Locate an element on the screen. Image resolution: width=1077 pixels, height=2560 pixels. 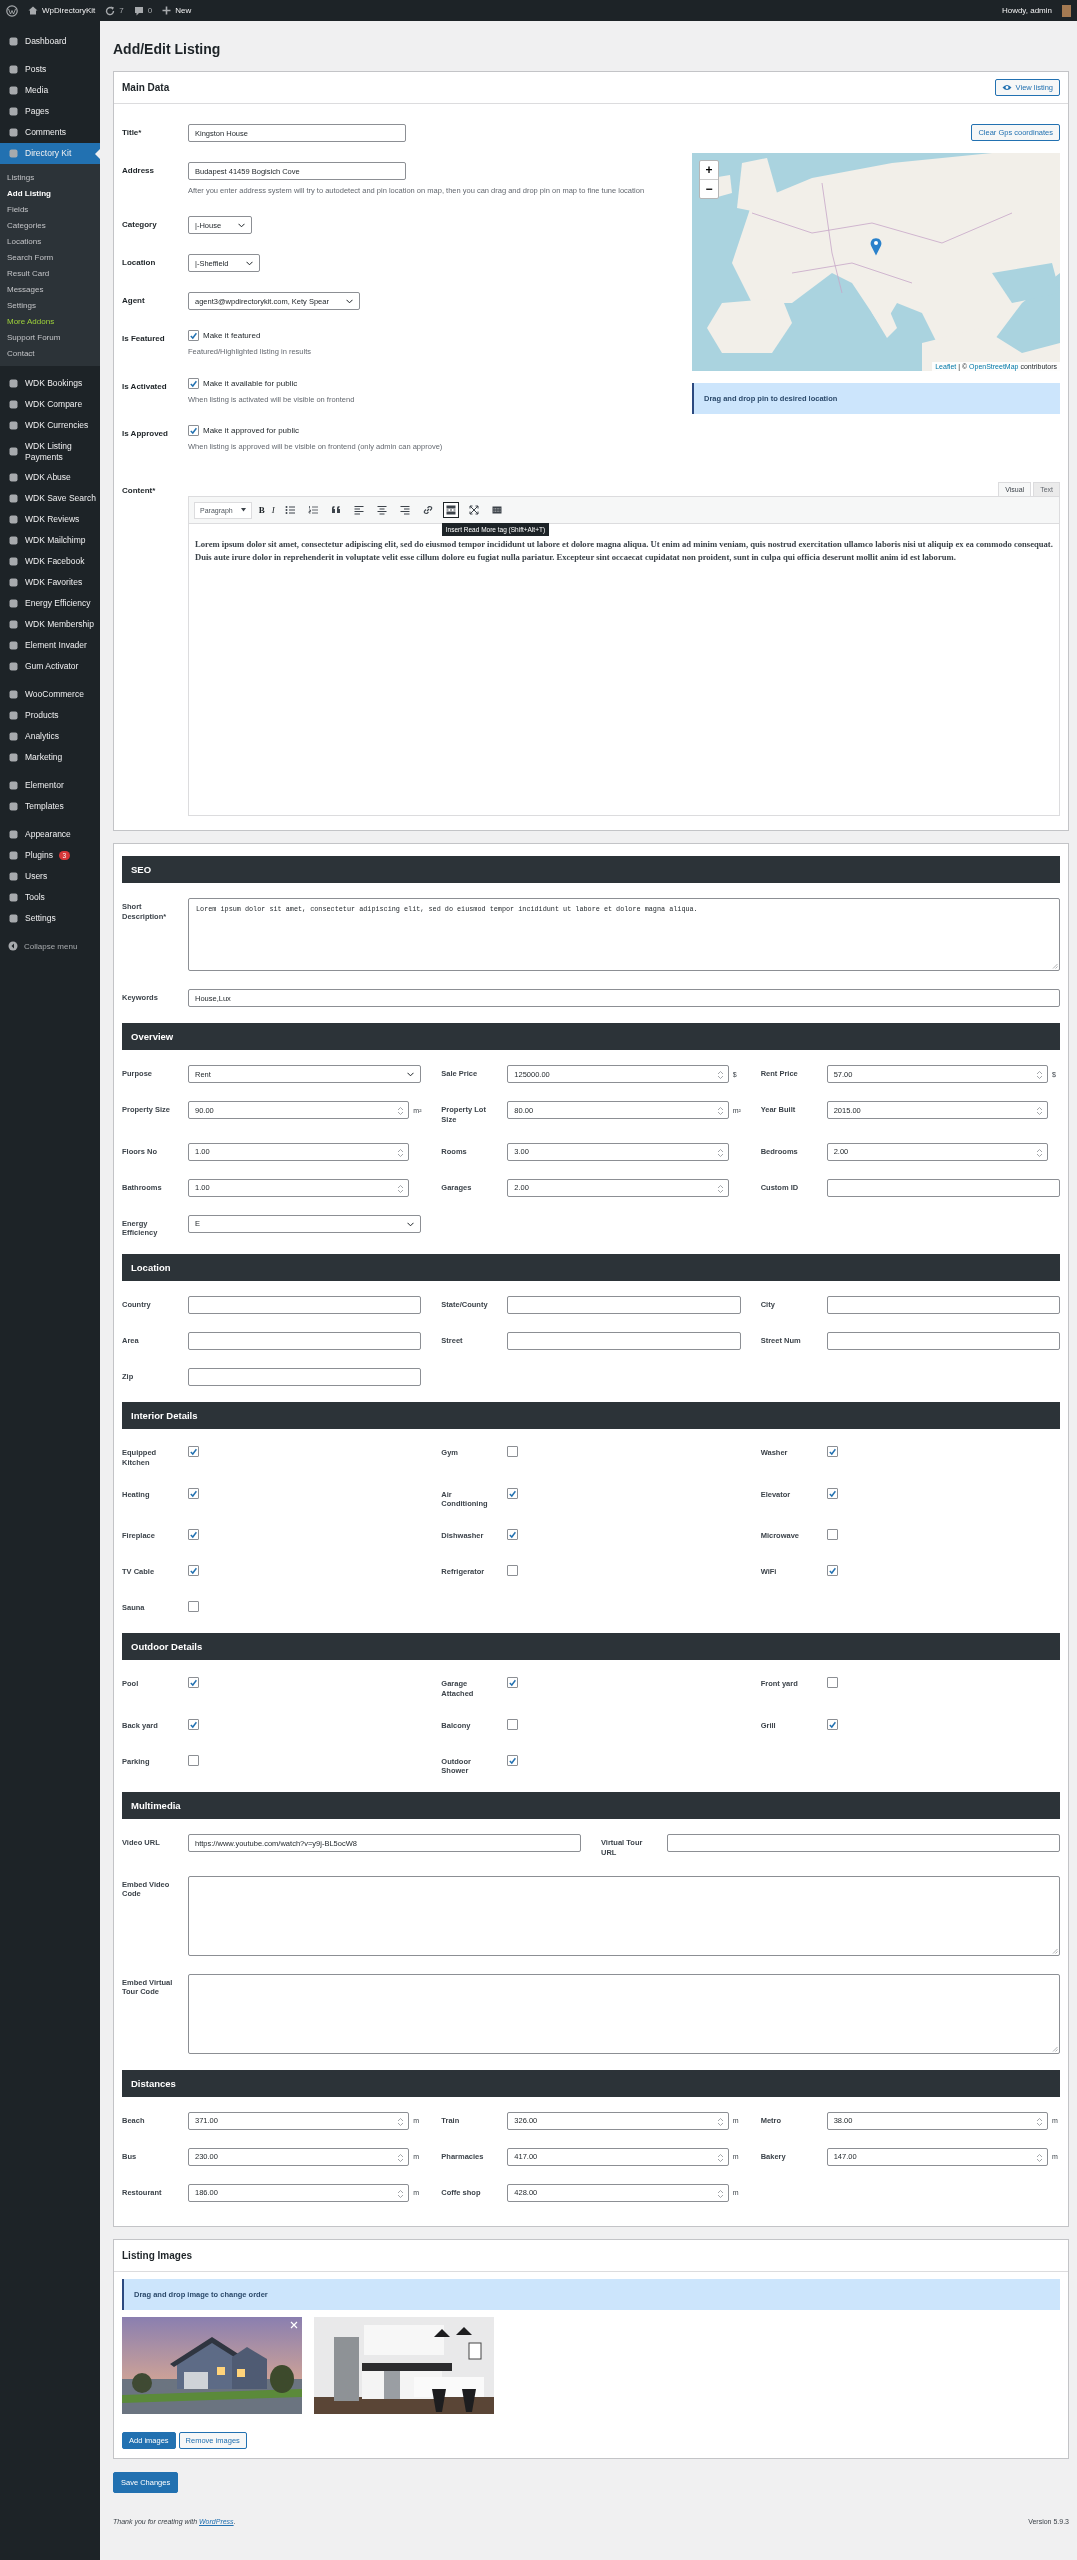
quote-icon is located at coordinates (335, 510).